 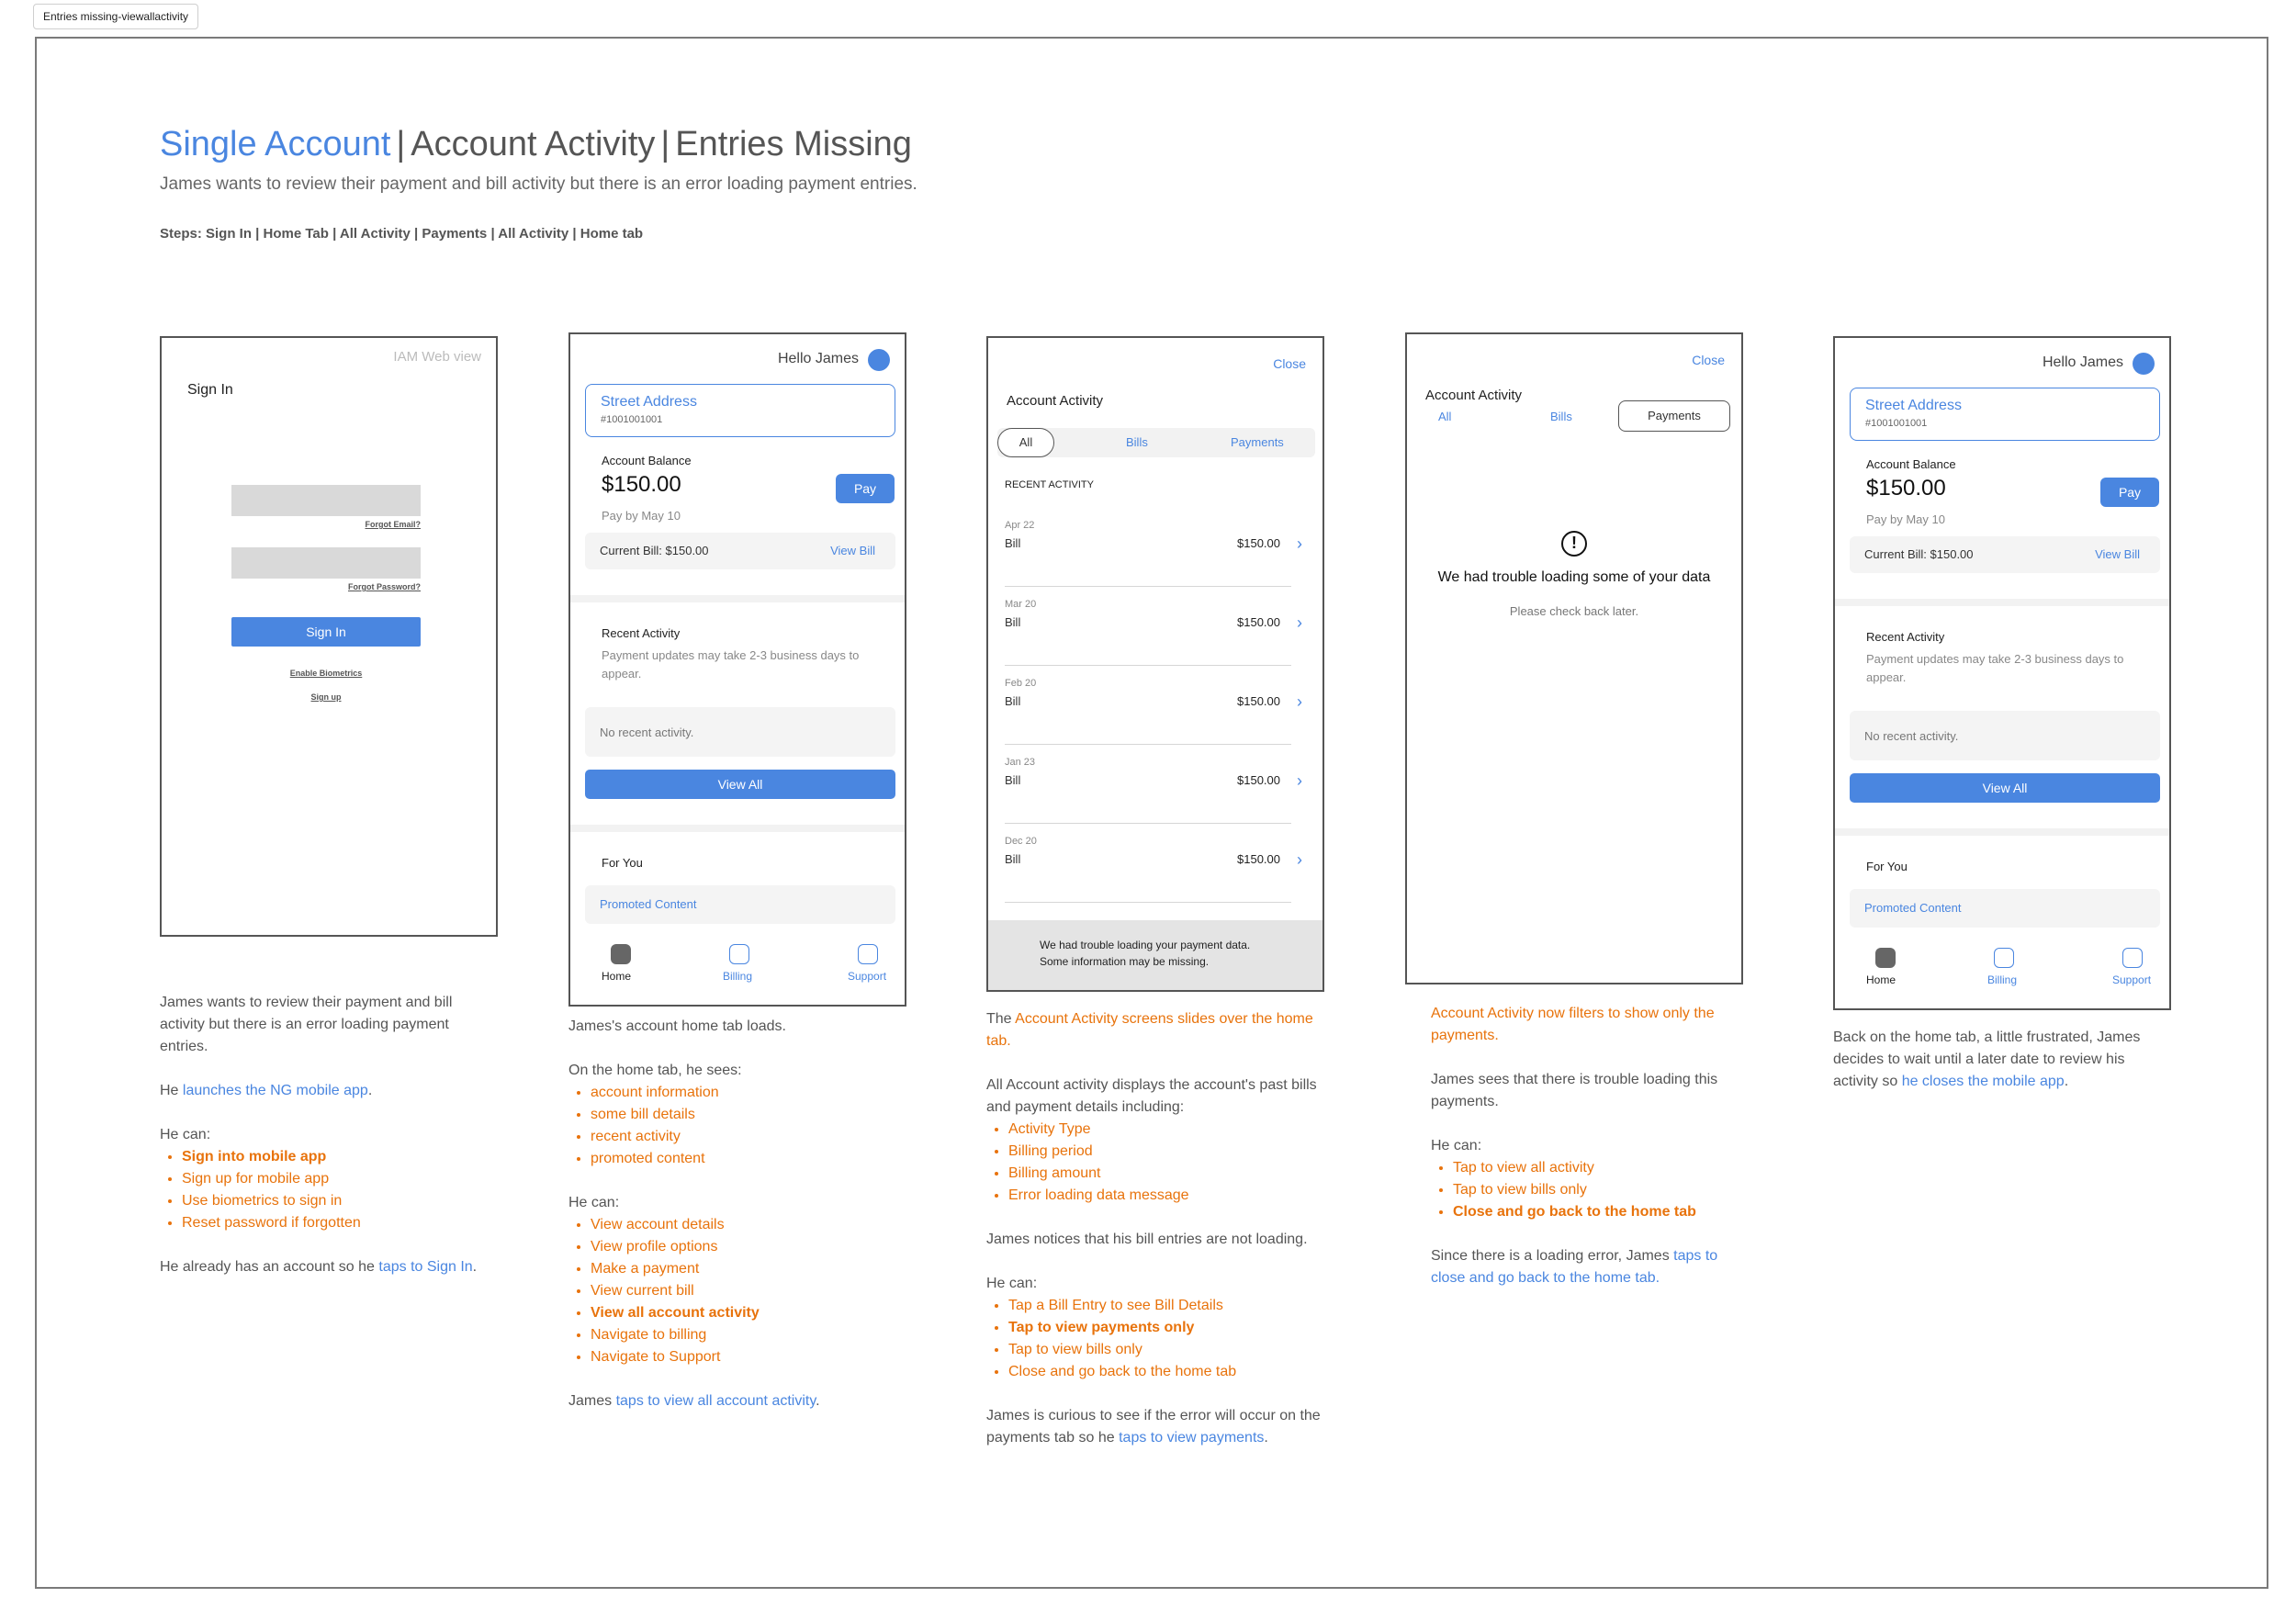 What do you see at coordinates (1125, 961) in the screenshot?
I see `error-banner-line-2: Some information may be missing.` at bounding box center [1125, 961].